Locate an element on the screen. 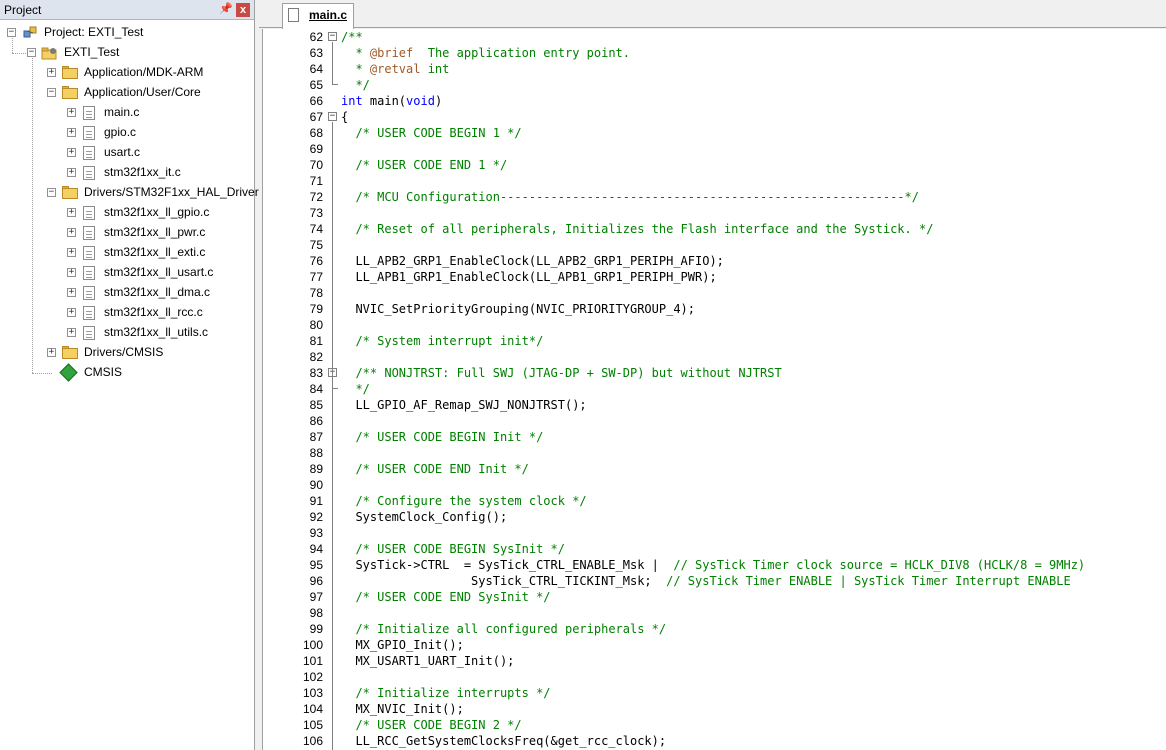  line-number: 97 is located at coordinates (316, 597).